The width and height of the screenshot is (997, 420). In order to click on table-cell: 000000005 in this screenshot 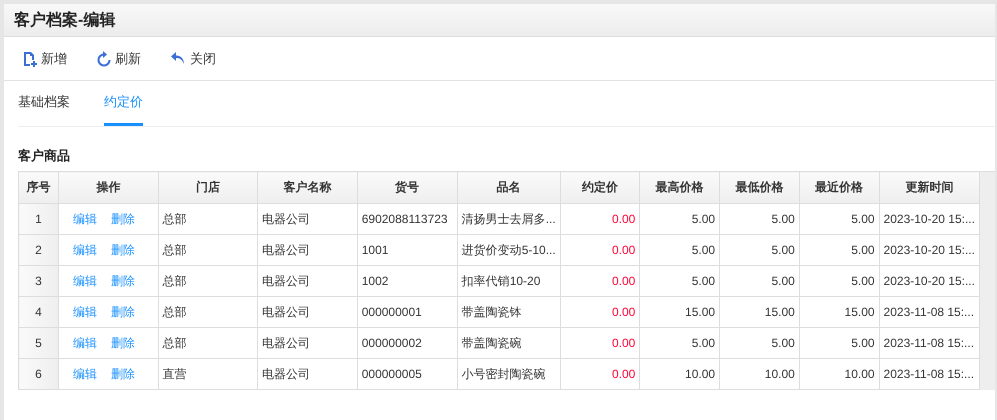, I will do `click(407, 374)`.